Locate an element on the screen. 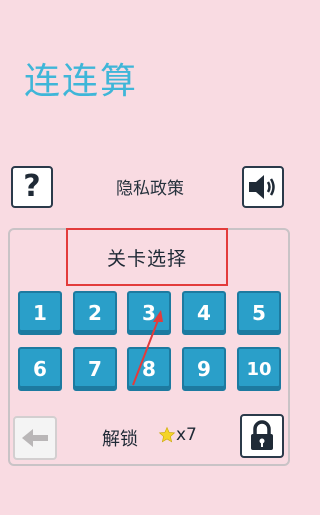 This screenshot has width=320, height=515. speaker-icon is located at coordinates (262, 187).